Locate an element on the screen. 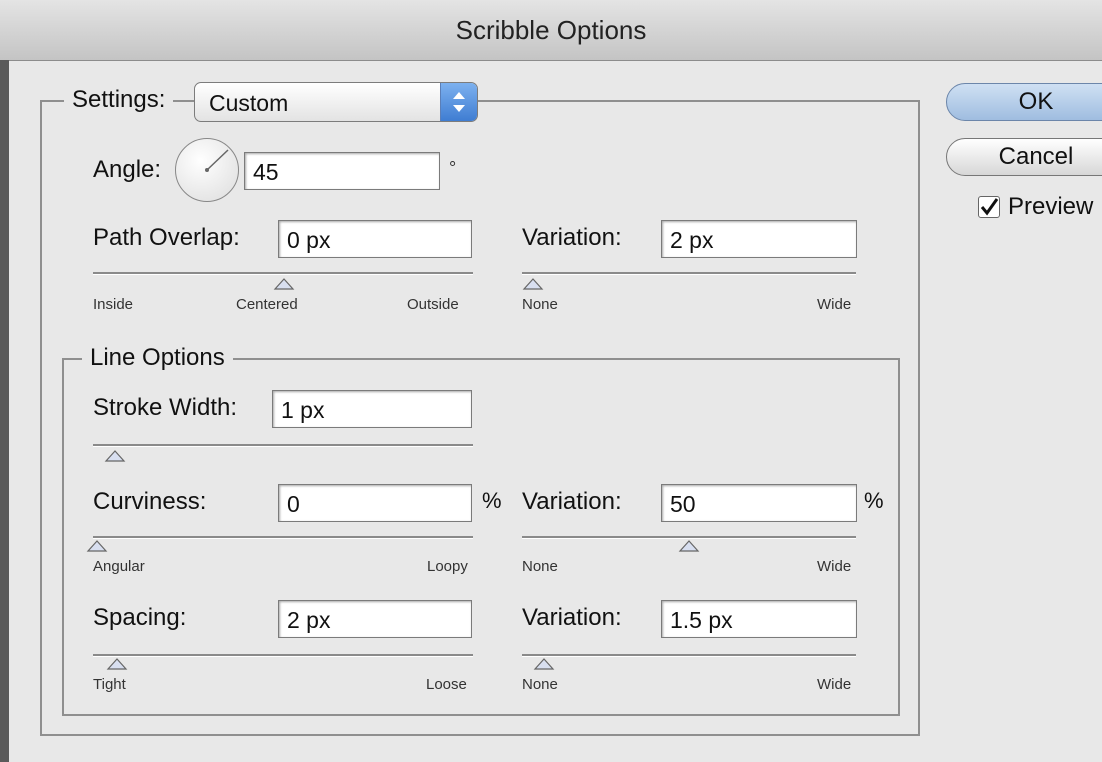 The width and height of the screenshot is (1102, 762). curviness-variation-slider-track is located at coordinates (689, 537).